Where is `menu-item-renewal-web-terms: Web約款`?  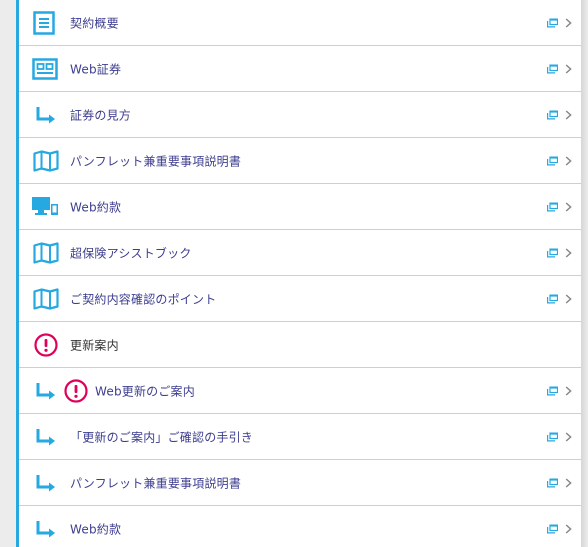 menu-item-renewal-web-terms: Web約款 is located at coordinates (300, 526).